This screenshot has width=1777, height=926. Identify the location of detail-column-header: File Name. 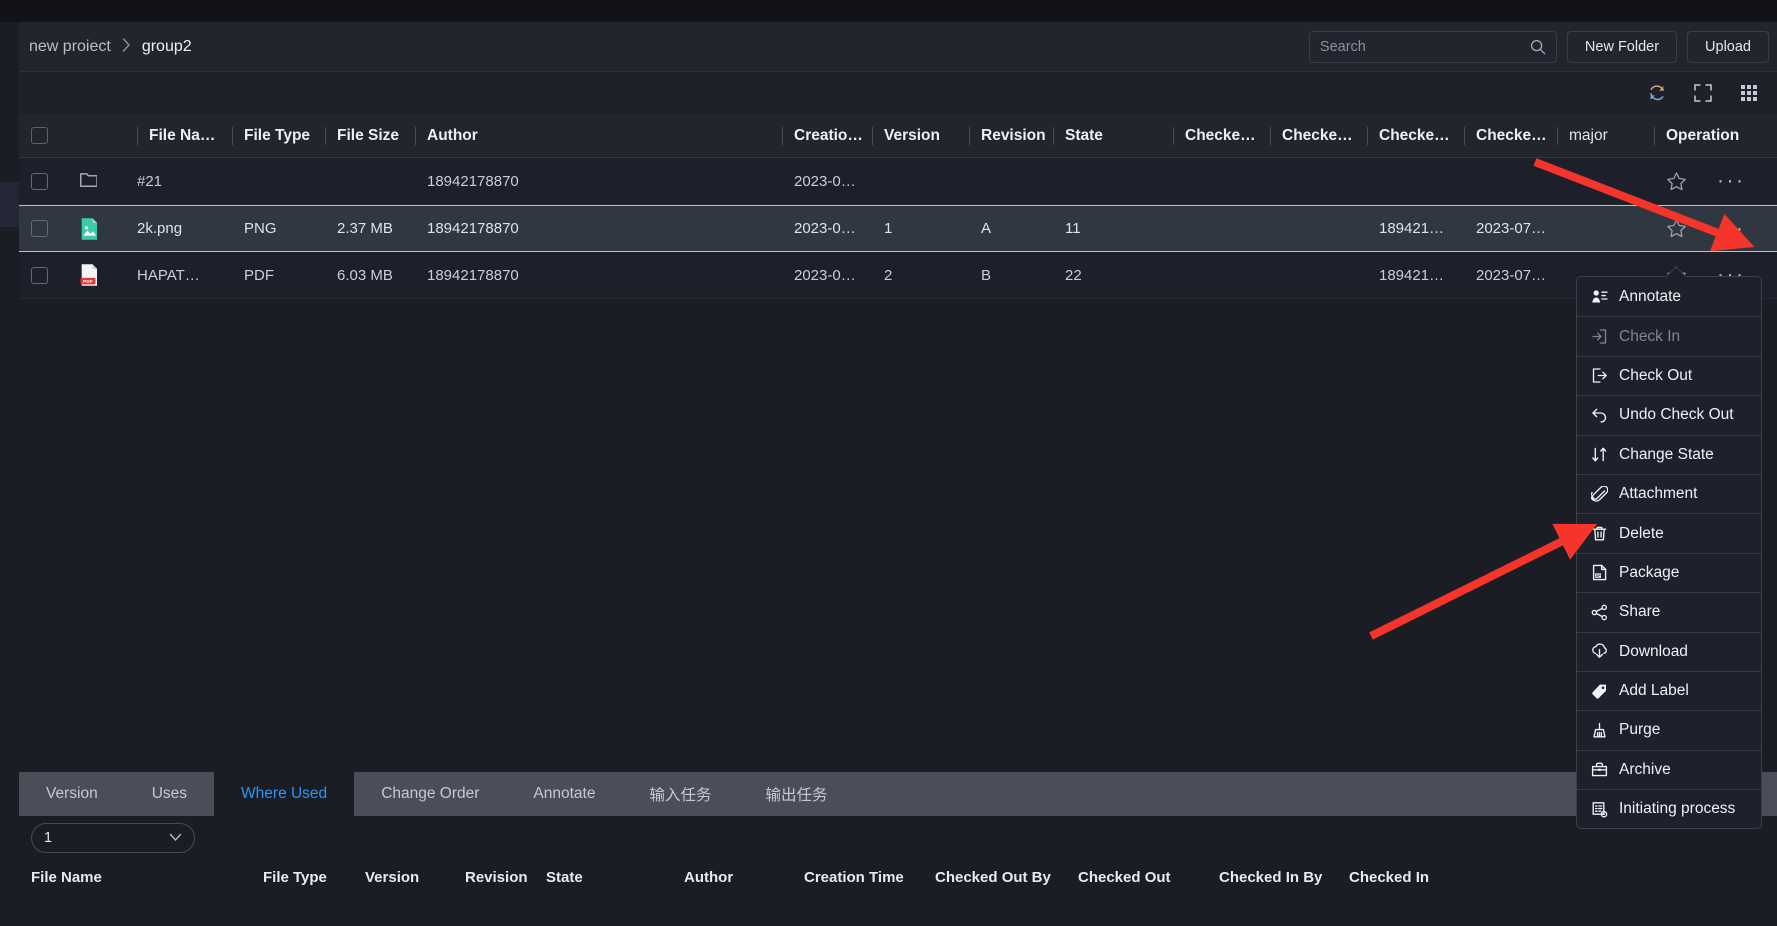
(147, 877).